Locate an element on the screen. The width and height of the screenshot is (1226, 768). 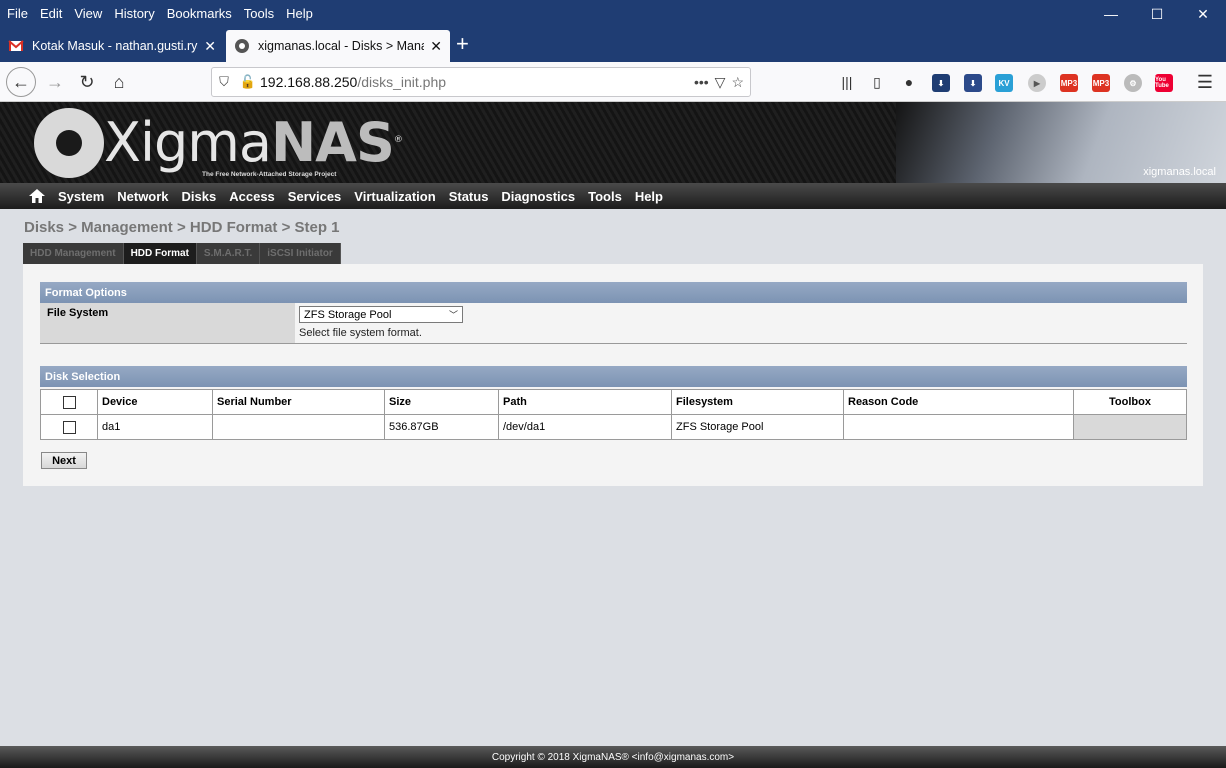
row-checkbox is located at coordinates (69, 427).